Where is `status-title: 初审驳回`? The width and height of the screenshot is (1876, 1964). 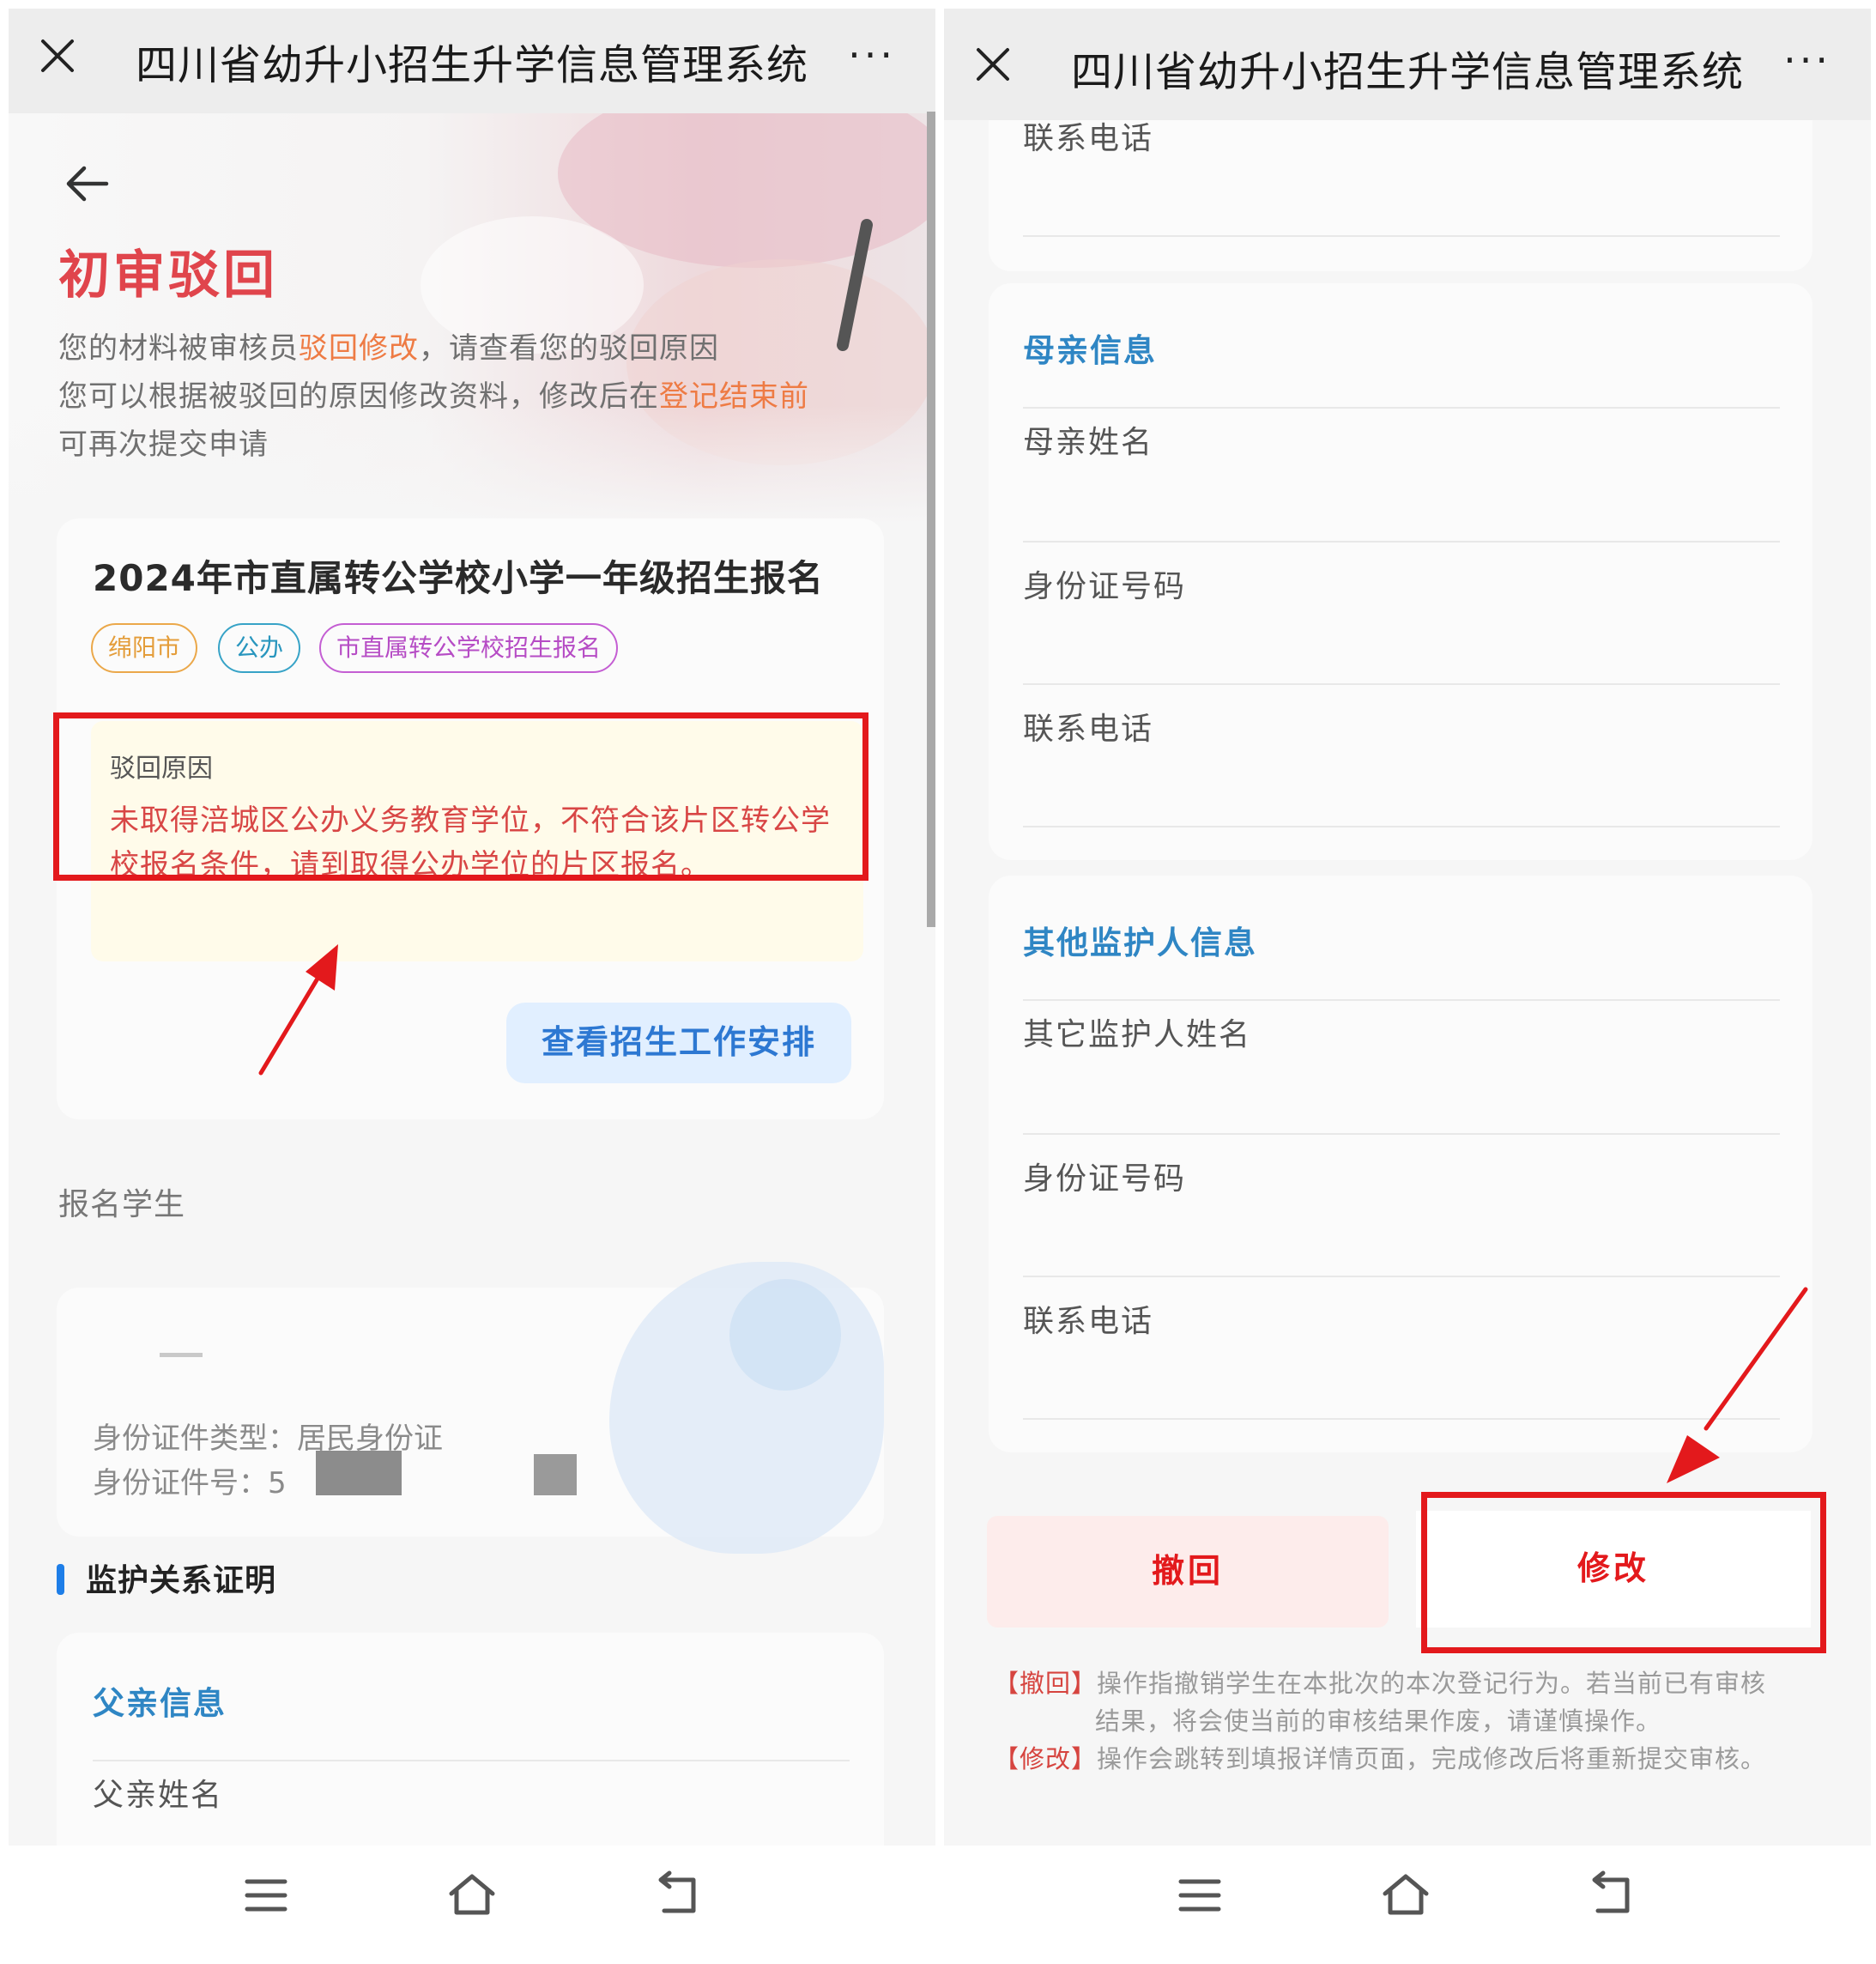 status-title: 初审驳回 is located at coordinates (168, 276).